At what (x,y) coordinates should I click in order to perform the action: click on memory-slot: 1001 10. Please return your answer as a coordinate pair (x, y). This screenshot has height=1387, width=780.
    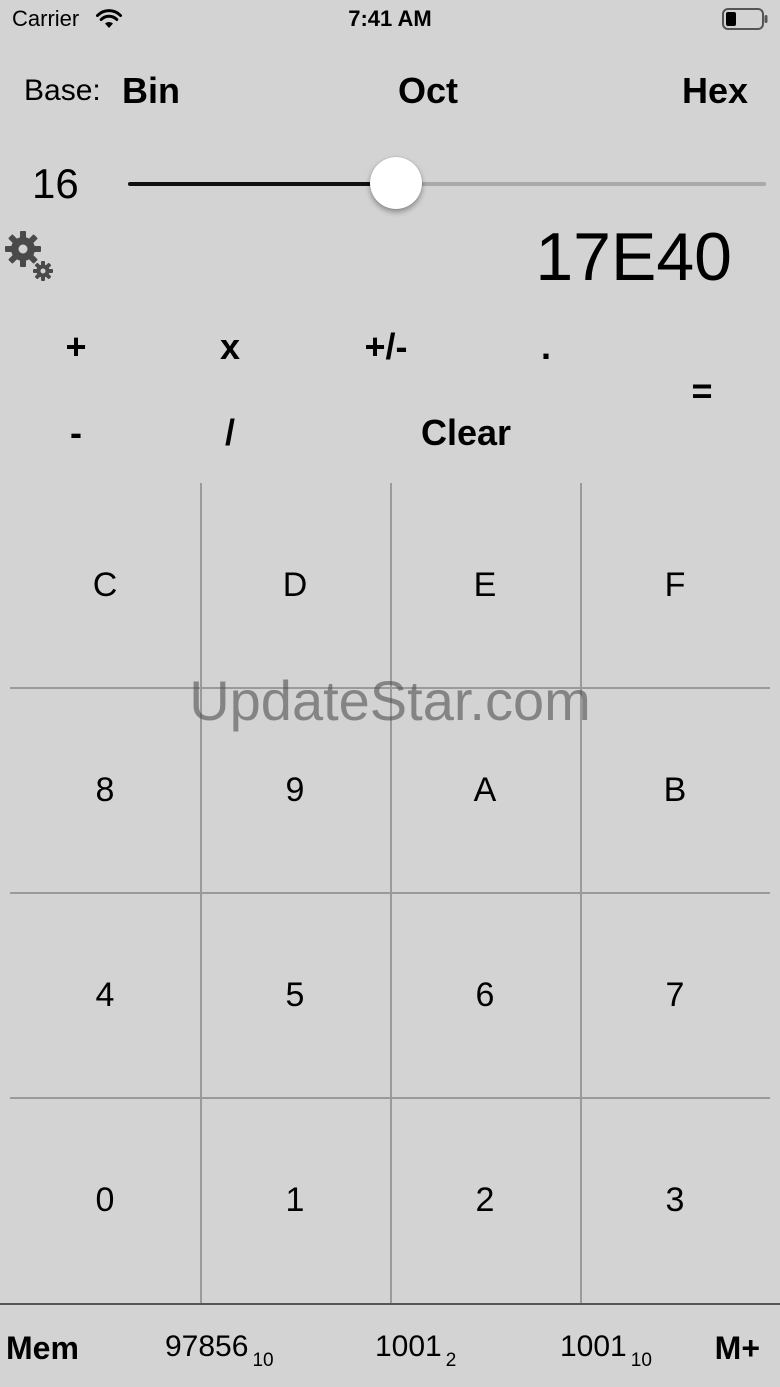
    Looking at the image, I should click on (606, 1350).